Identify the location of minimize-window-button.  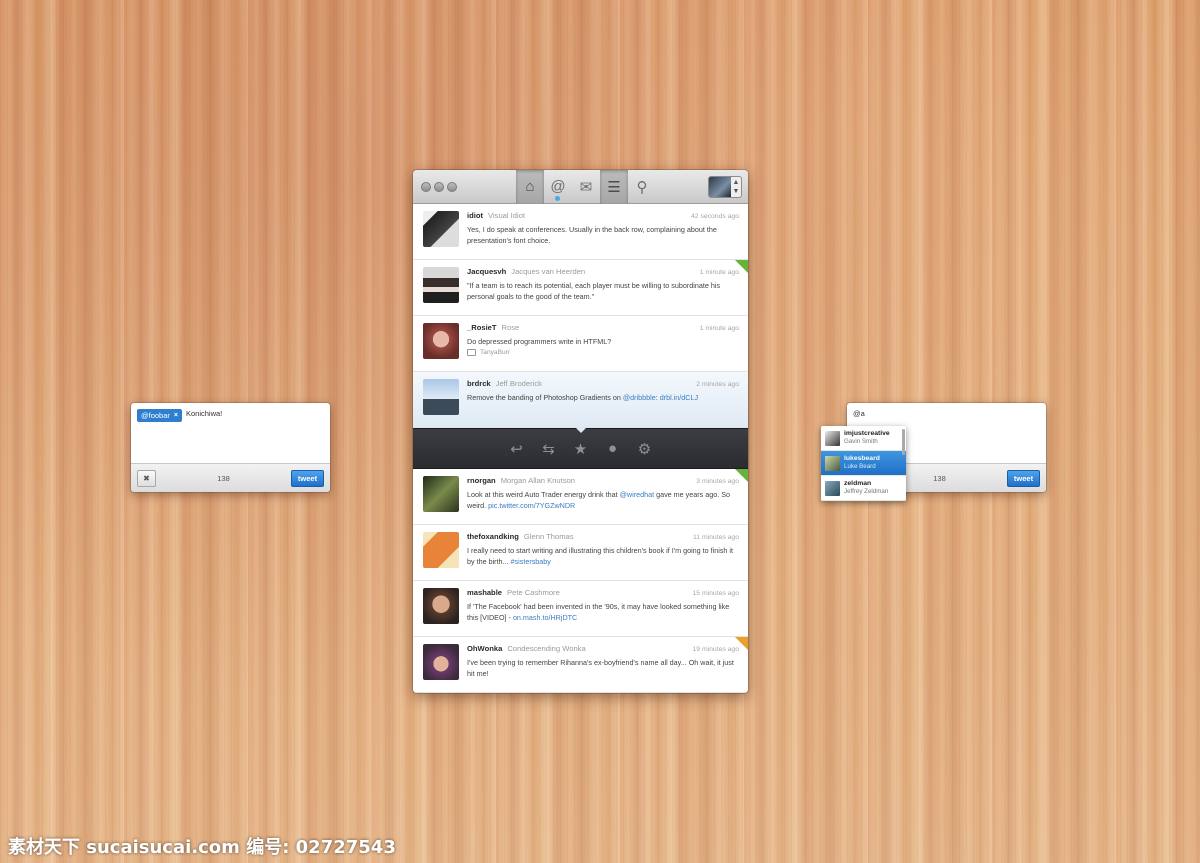
(439, 186).